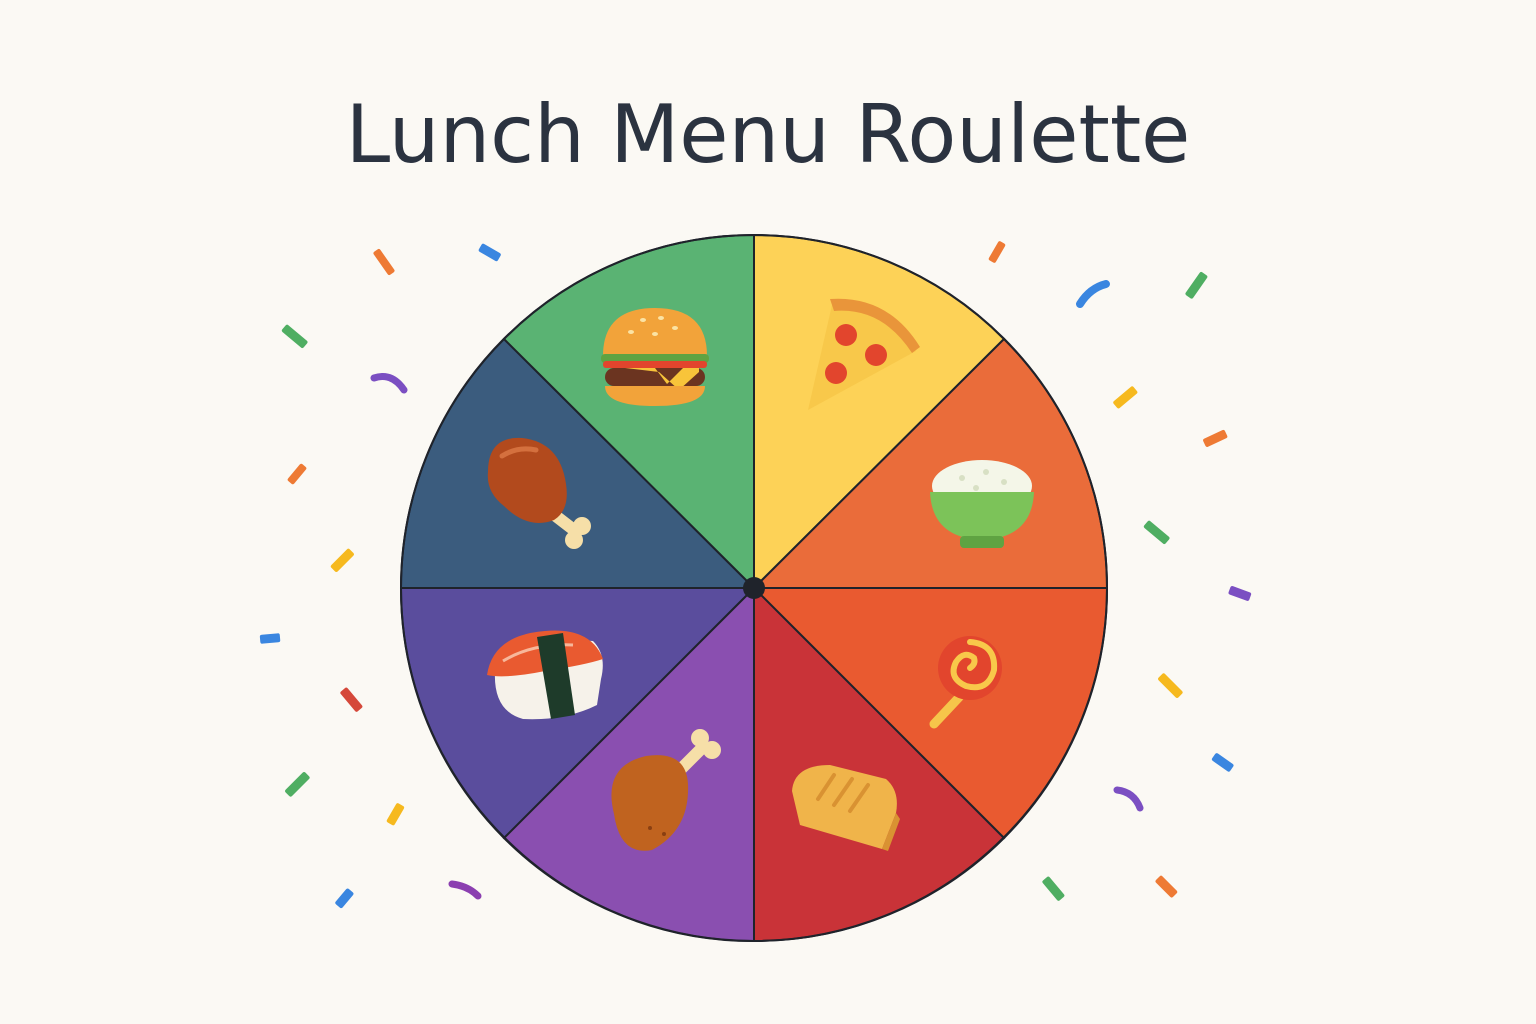 The width and height of the screenshot is (1536, 1024). I want to click on burger-icon, so click(655, 357).